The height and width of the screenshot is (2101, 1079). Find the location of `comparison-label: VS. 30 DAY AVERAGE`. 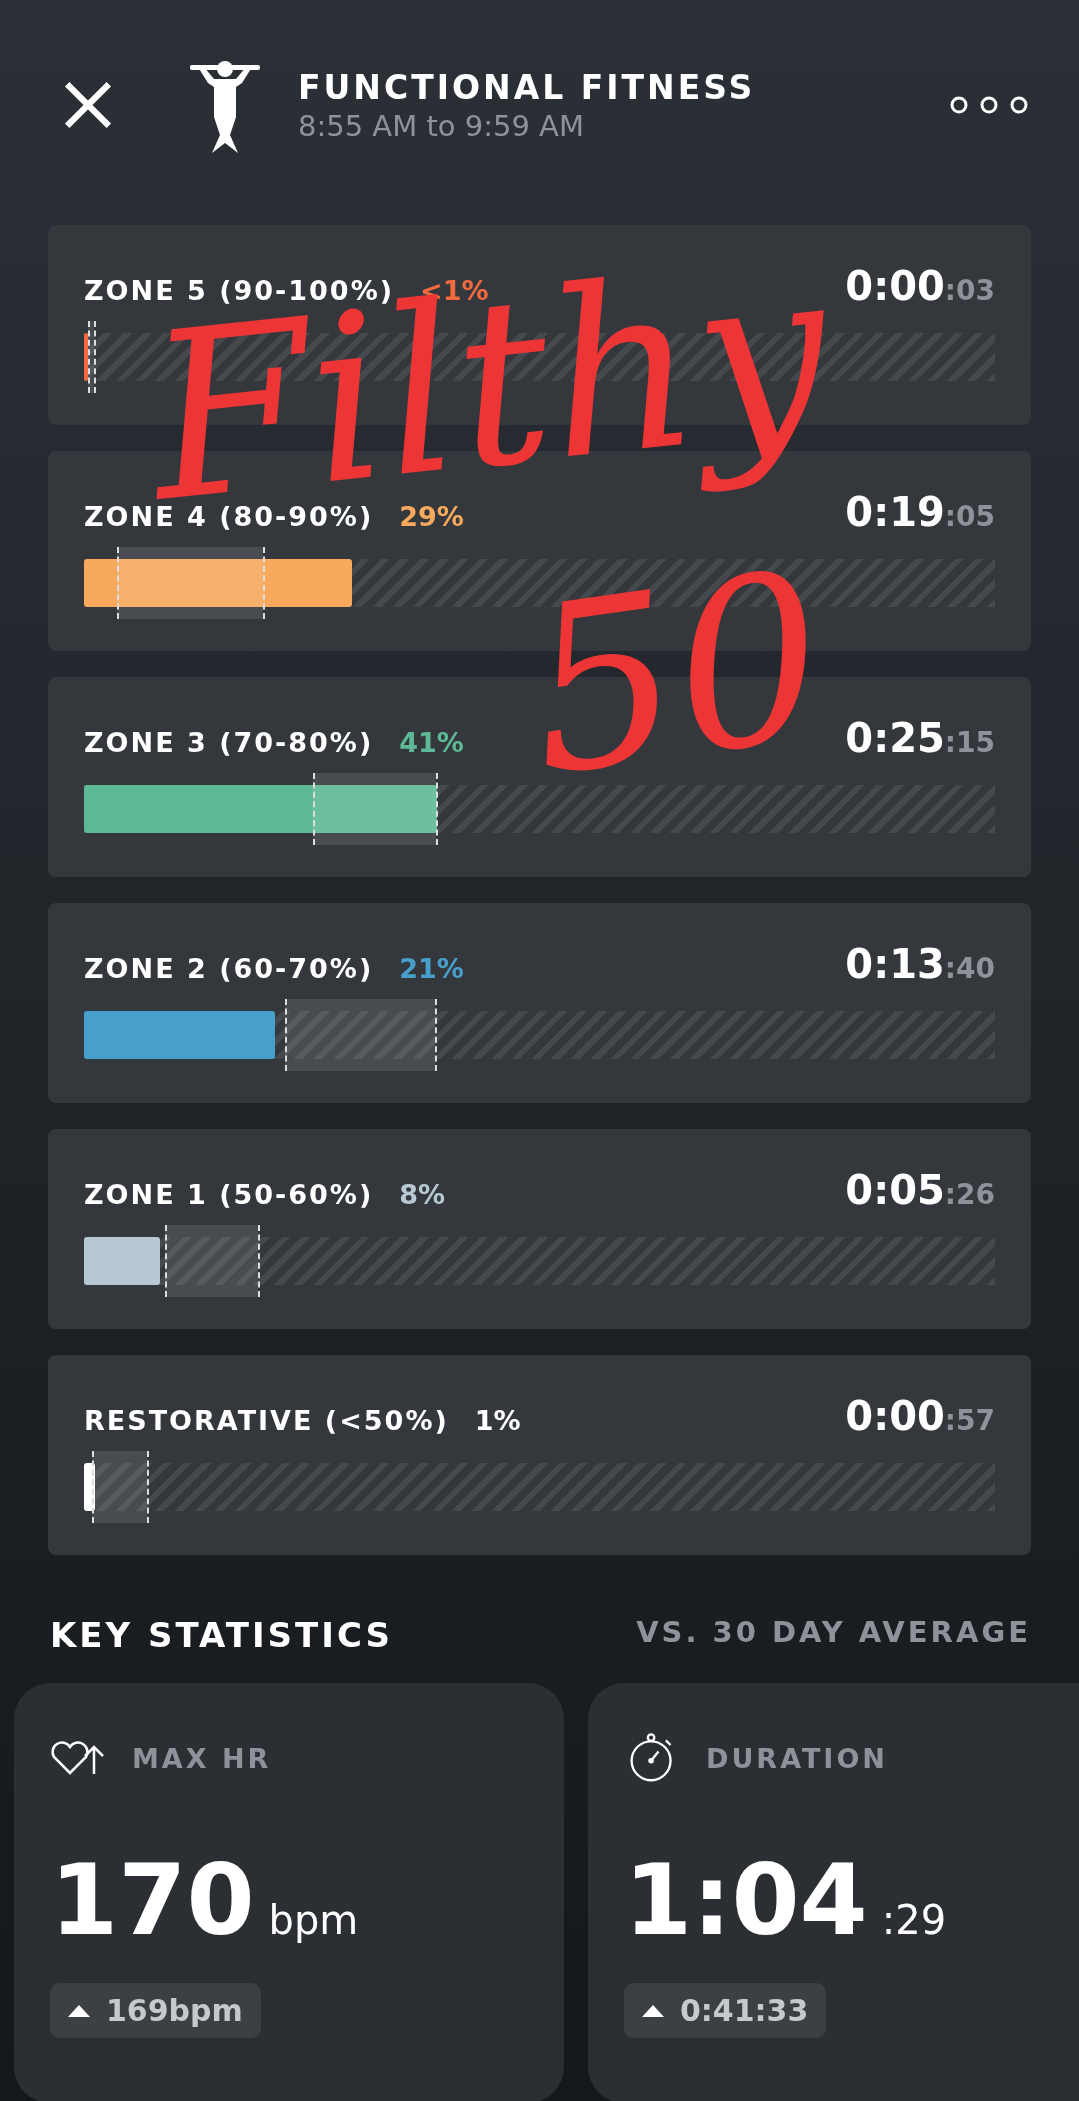

comparison-label: VS. 30 DAY AVERAGE is located at coordinates (833, 1633).